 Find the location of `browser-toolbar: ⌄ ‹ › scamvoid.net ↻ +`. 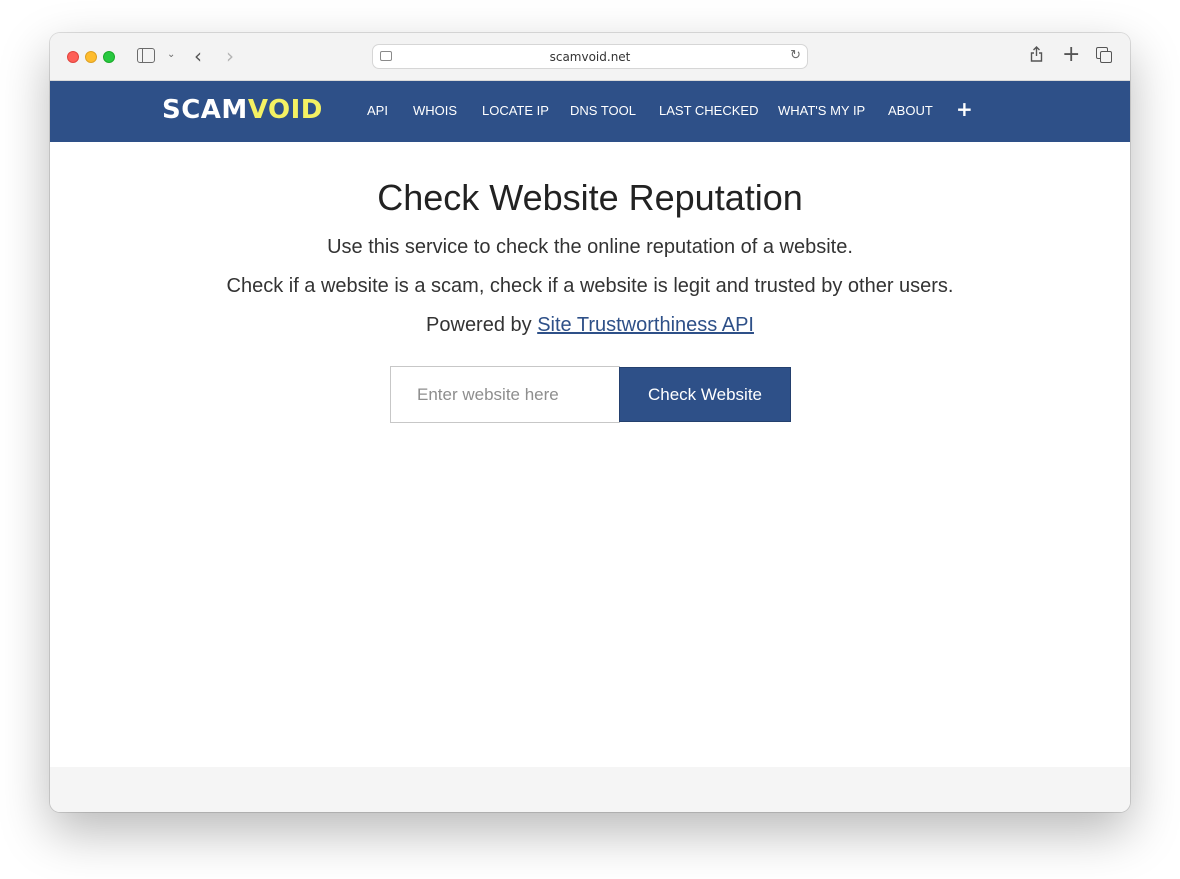

browser-toolbar: ⌄ ‹ › scamvoid.net ↻ + is located at coordinates (590, 57).